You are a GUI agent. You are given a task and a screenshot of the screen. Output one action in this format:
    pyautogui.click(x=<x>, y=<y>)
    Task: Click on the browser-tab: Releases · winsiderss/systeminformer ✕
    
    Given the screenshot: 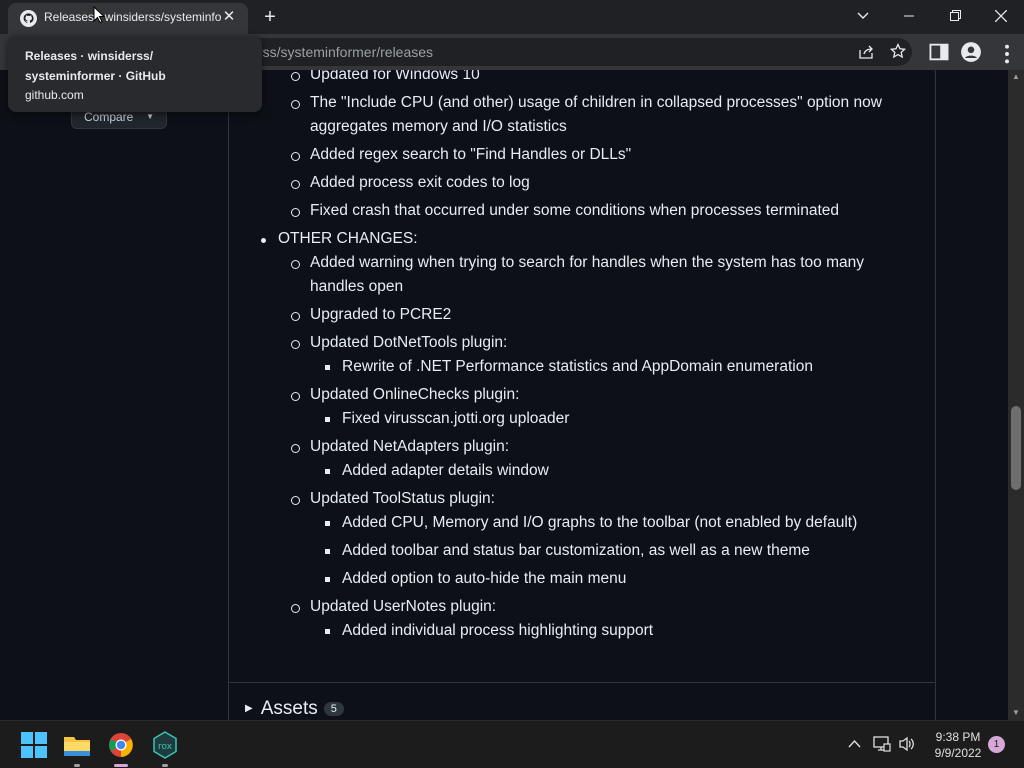 What is the action you would take?
    pyautogui.click(x=128, y=18)
    